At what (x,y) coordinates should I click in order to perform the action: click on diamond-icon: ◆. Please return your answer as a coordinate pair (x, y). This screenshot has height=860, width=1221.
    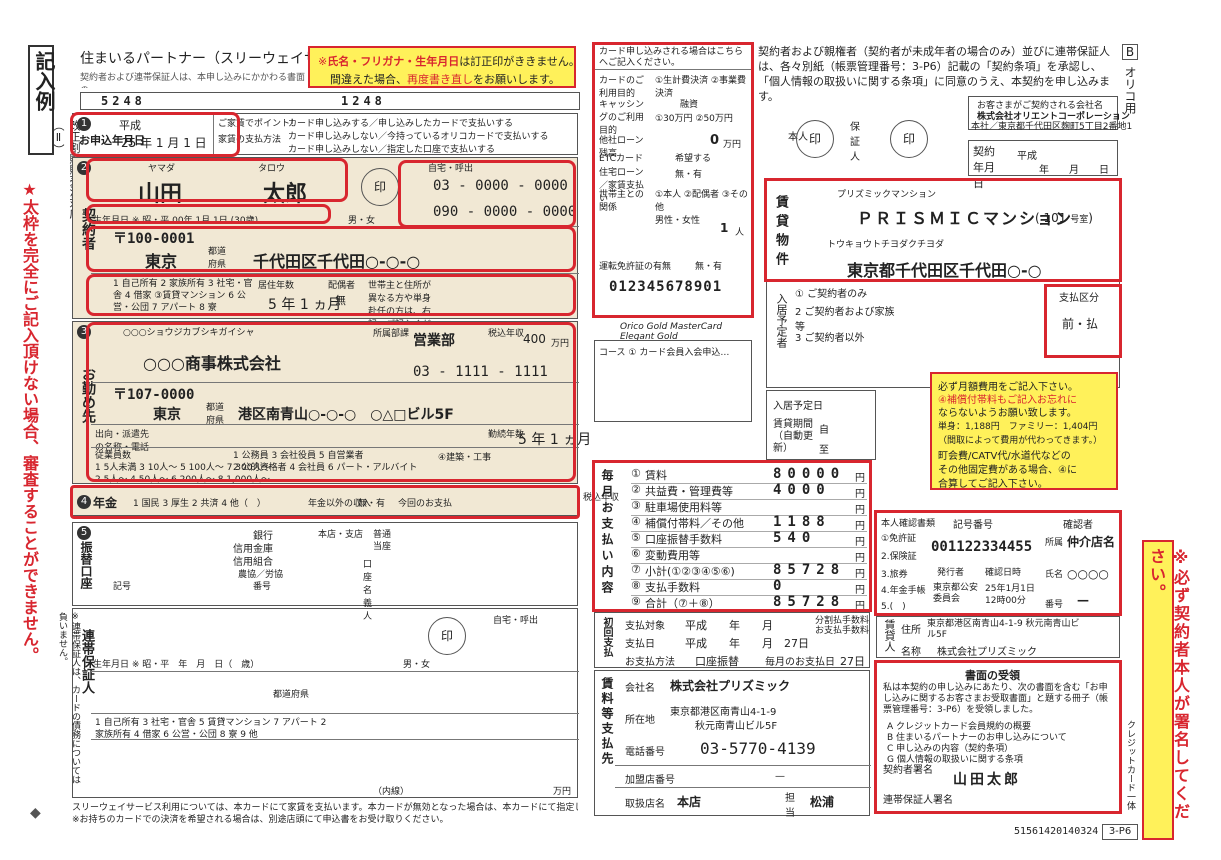
    Looking at the image, I should click on (35, 813).